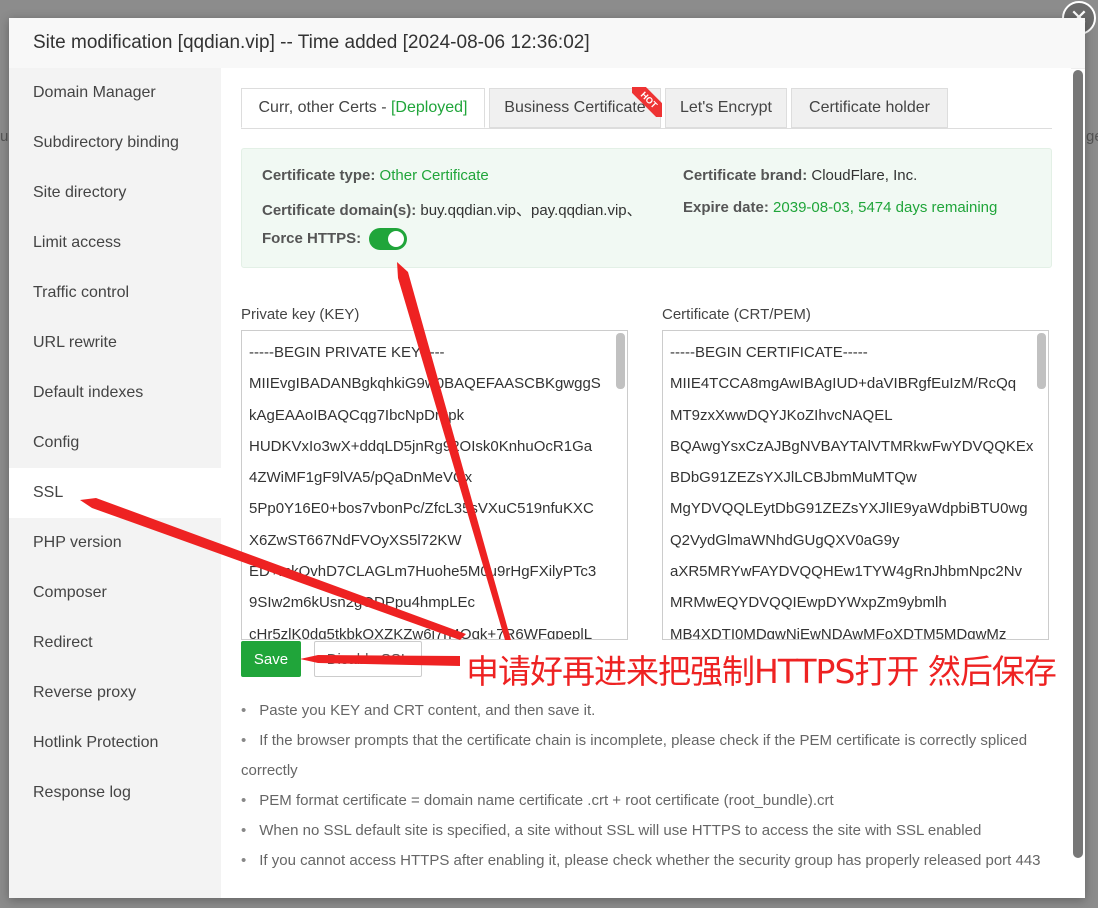 The image size is (1098, 908). What do you see at coordinates (324, 107) in the screenshot?
I see `tab-current-label: Curr, other Certs -` at bounding box center [324, 107].